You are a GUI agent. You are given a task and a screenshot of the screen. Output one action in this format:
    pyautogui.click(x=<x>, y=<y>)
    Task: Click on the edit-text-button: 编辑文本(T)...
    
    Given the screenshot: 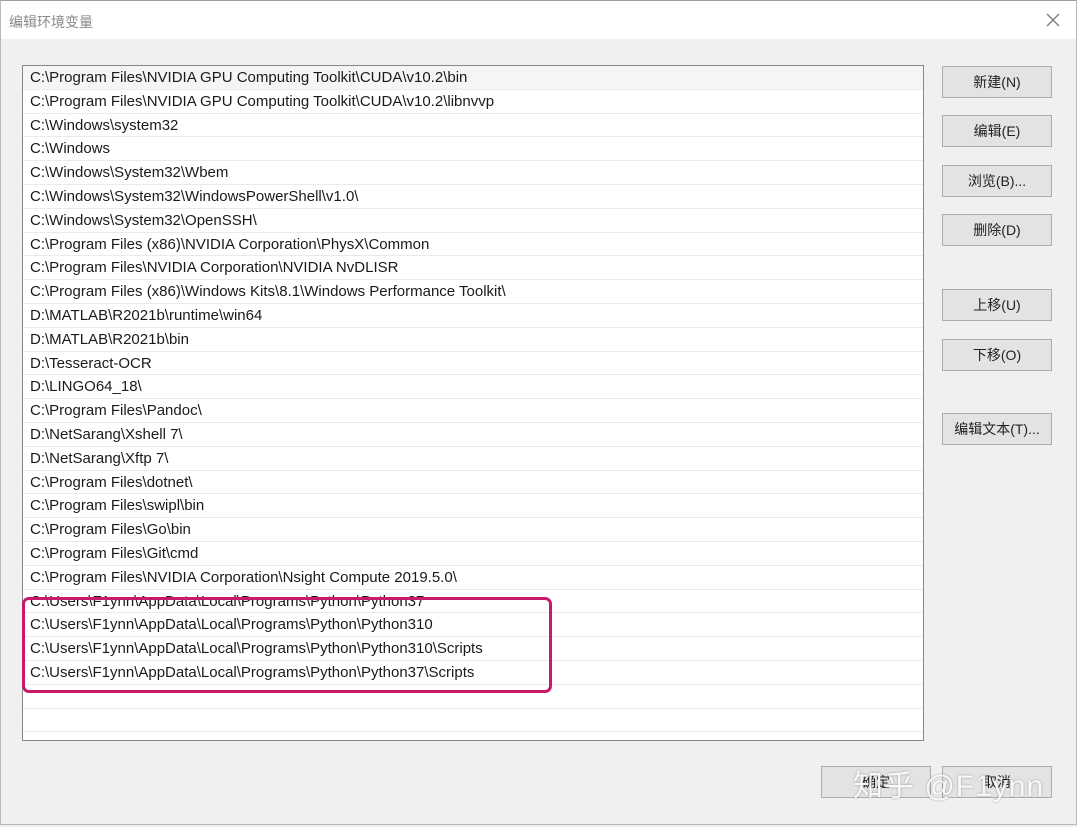 What is the action you would take?
    pyautogui.click(x=997, y=429)
    